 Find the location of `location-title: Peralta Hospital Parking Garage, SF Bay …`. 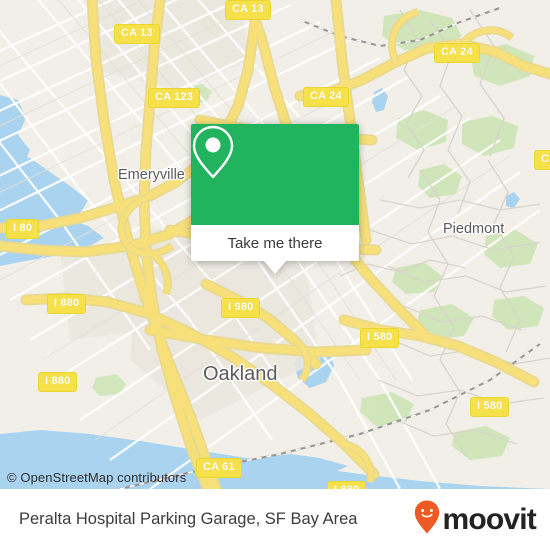

location-title: Peralta Hospital Parking Garage, SF Bay … is located at coordinates (188, 519).